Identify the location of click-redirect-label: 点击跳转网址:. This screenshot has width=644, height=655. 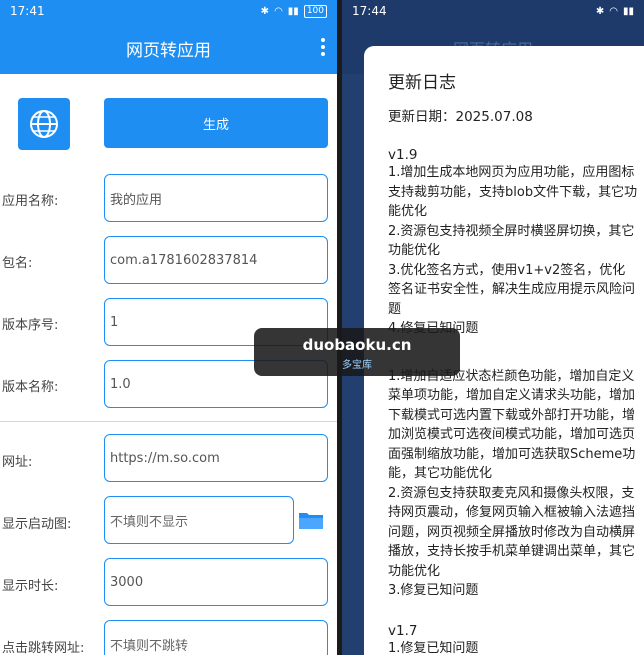
(43, 648).